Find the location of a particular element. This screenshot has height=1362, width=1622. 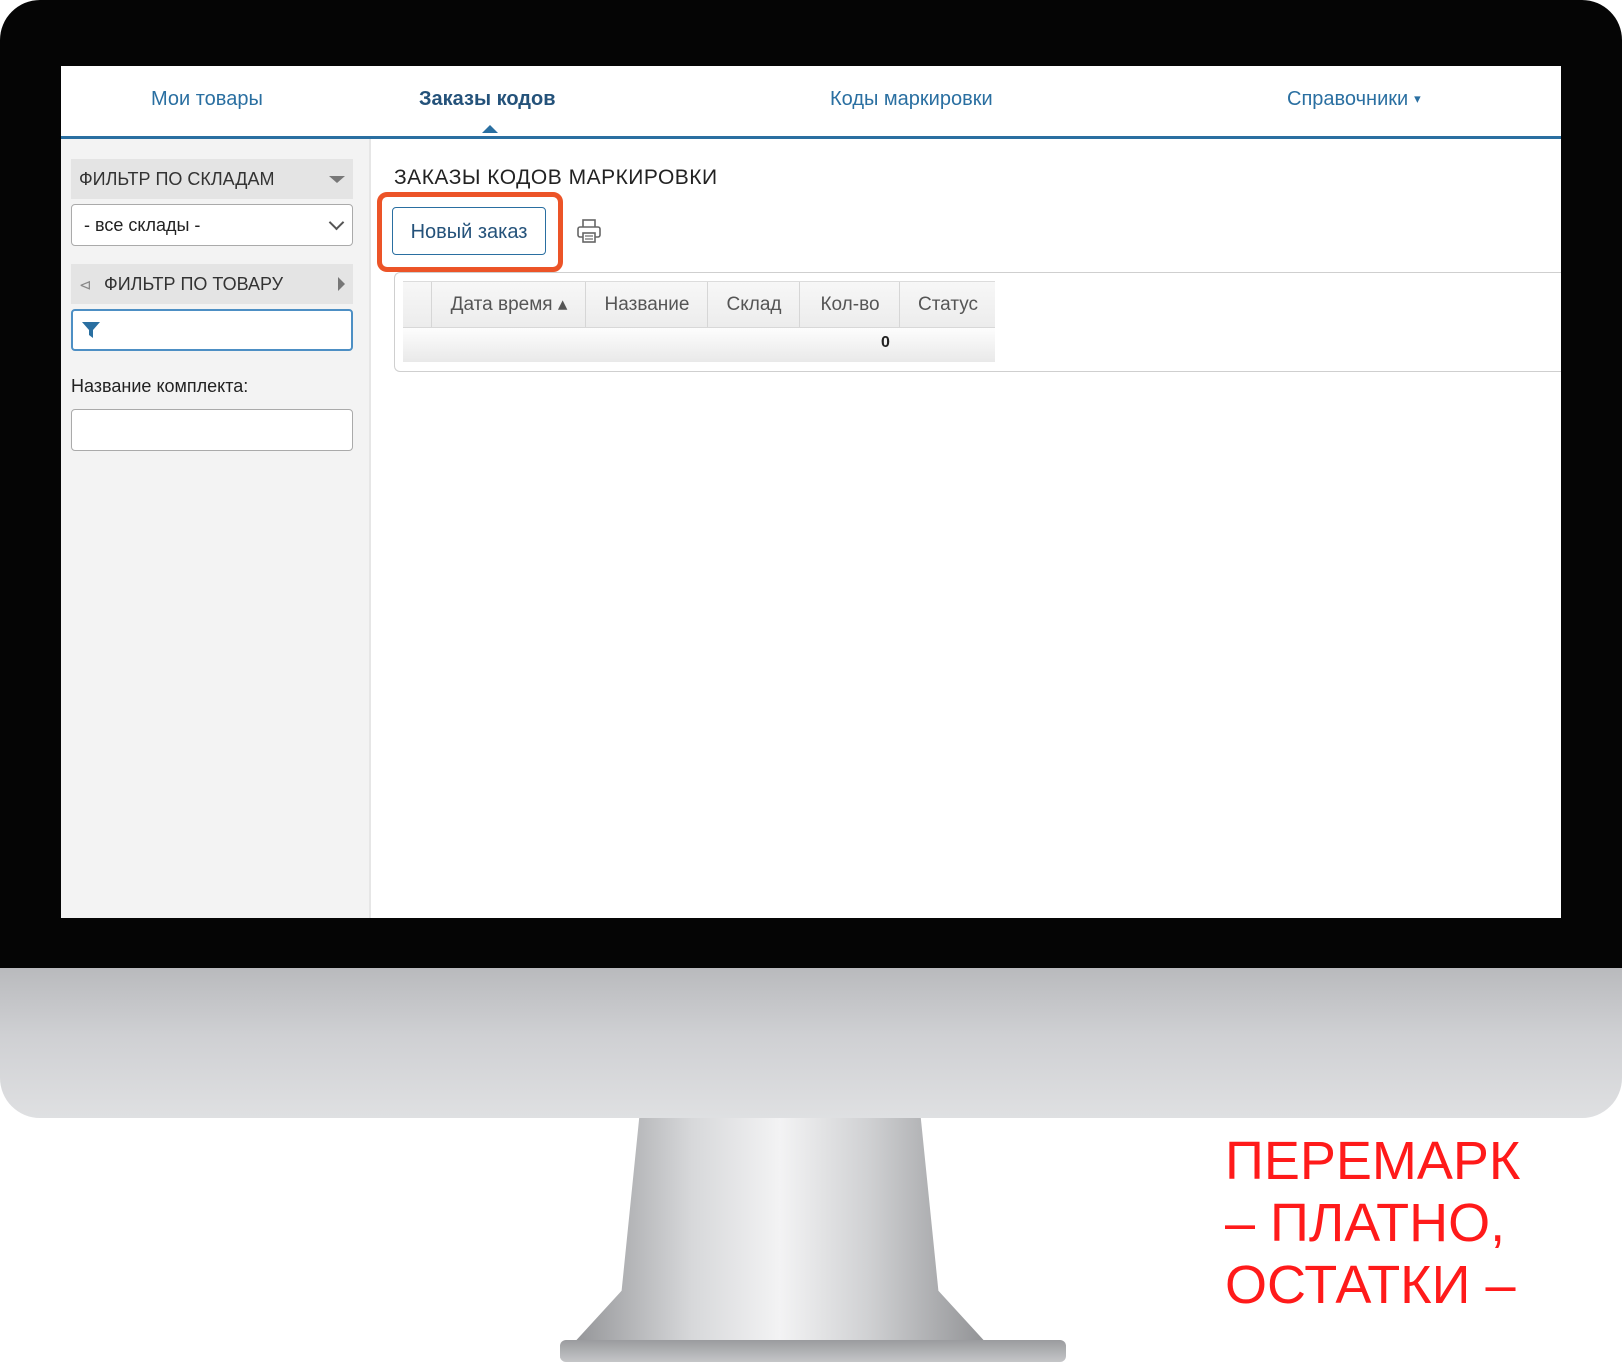

column-warehouse: Склад is located at coordinates (753, 305).